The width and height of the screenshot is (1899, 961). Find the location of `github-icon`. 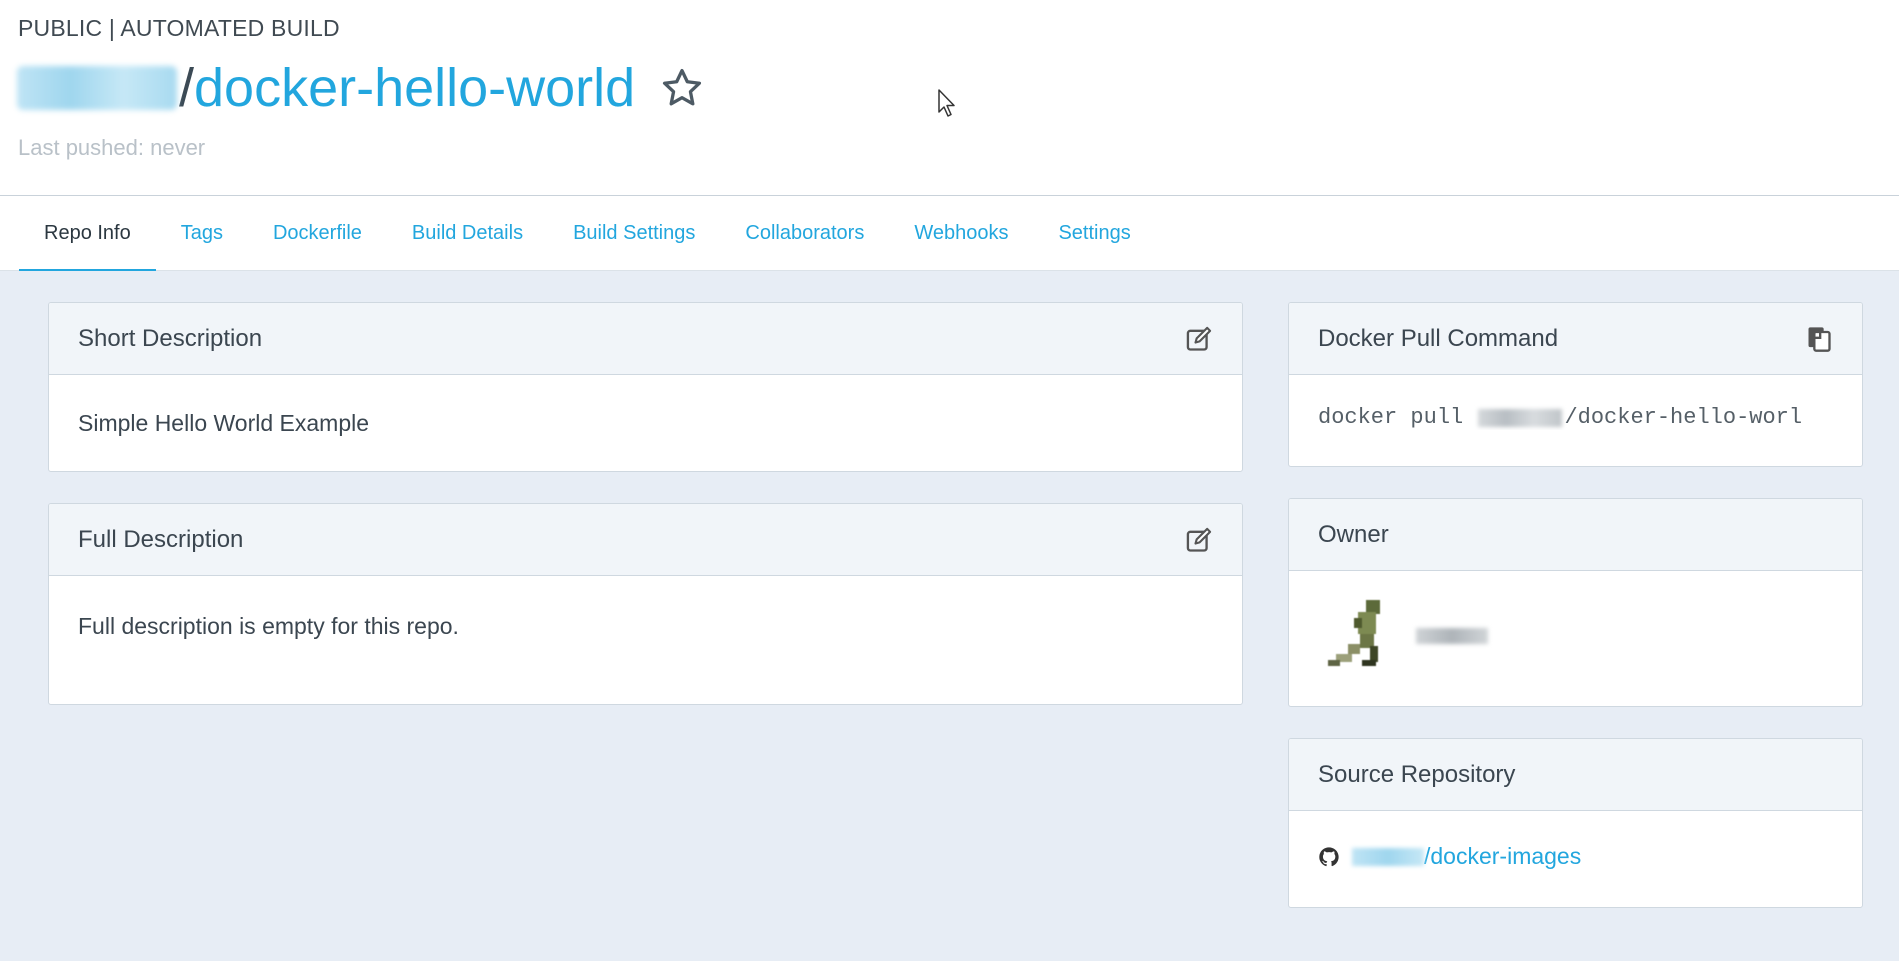

github-icon is located at coordinates (1329, 856).